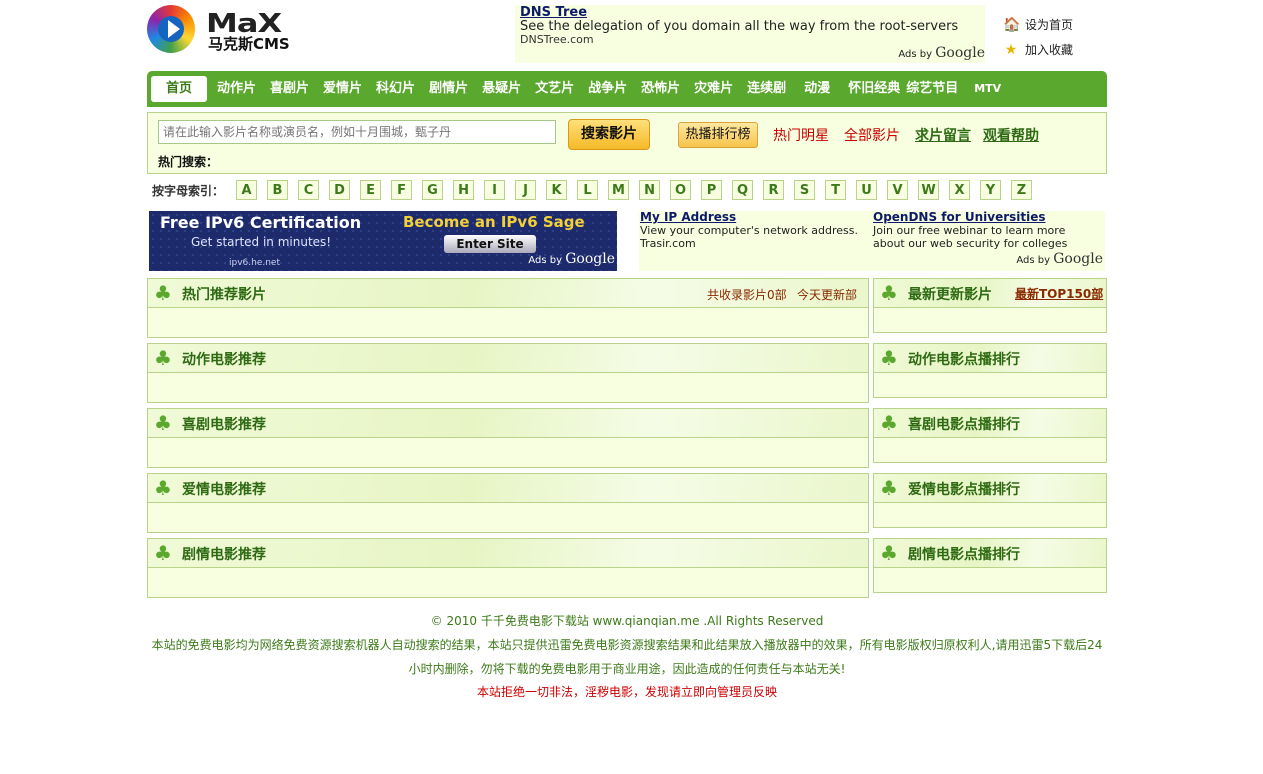  I want to click on nav-item-home: 首页, so click(179, 89).